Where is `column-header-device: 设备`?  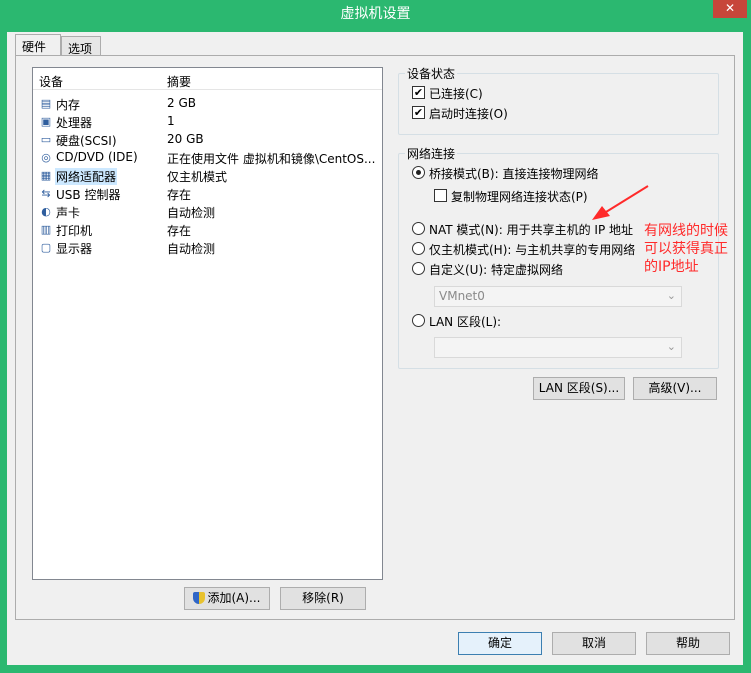
column-header-device: 设备 is located at coordinates (51, 81).